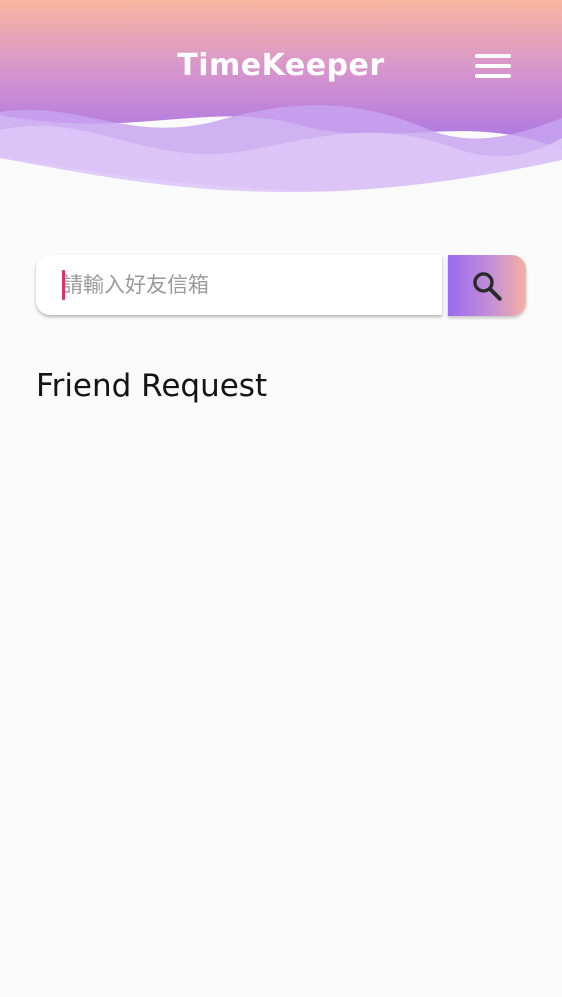  I want to click on friend-email-search-field, so click(239, 285).